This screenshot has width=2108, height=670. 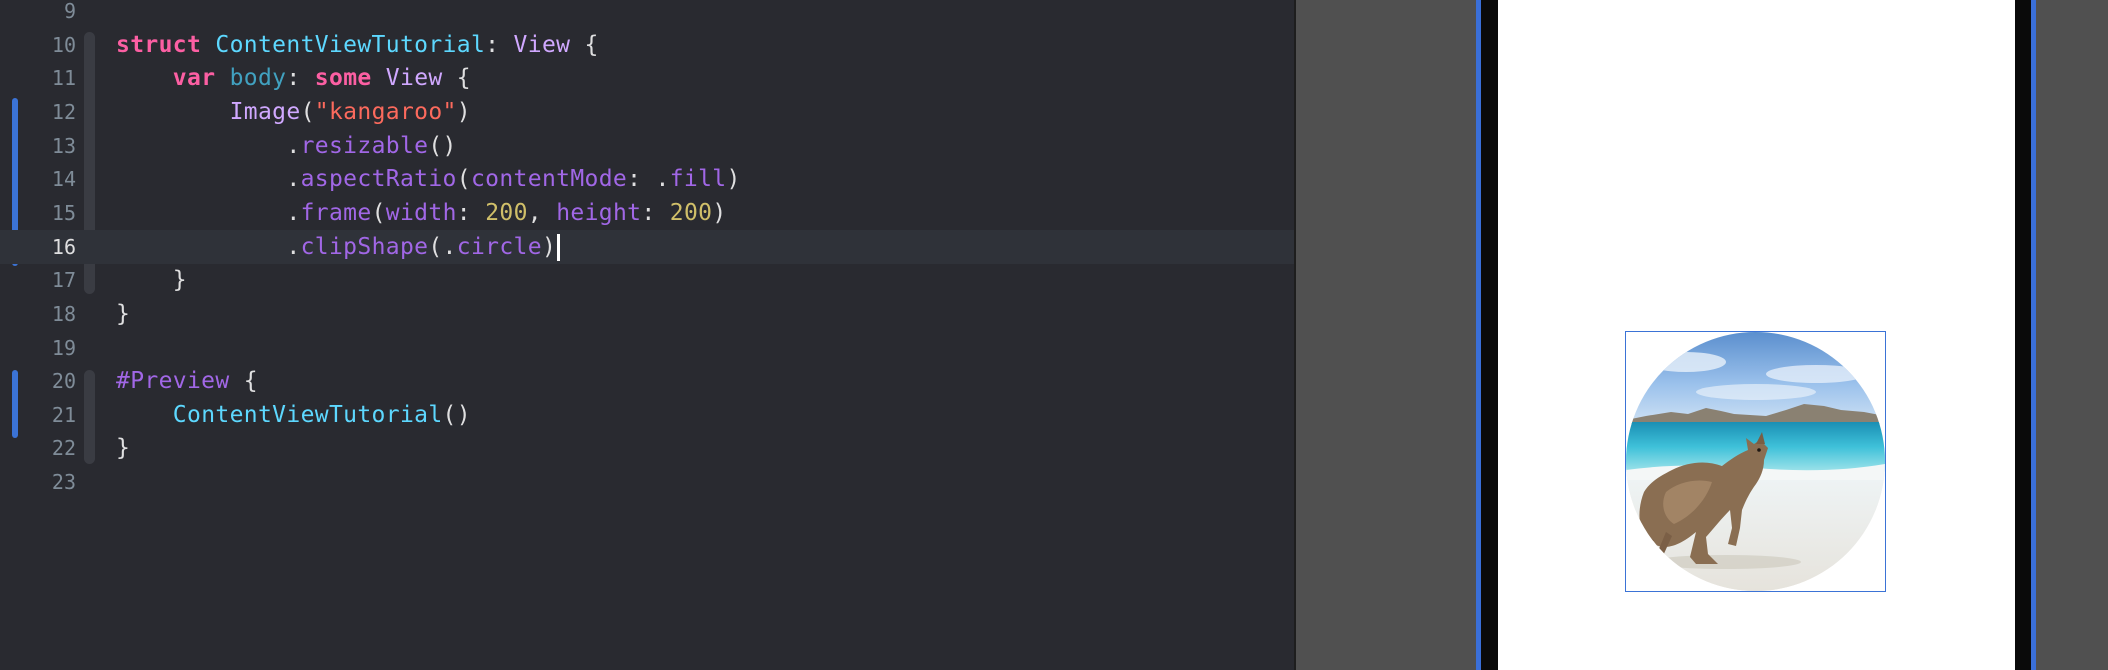 What do you see at coordinates (385, 111) in the screenshot?
I see `code-token: "kangaroo"` at bounding box center [385, 111].